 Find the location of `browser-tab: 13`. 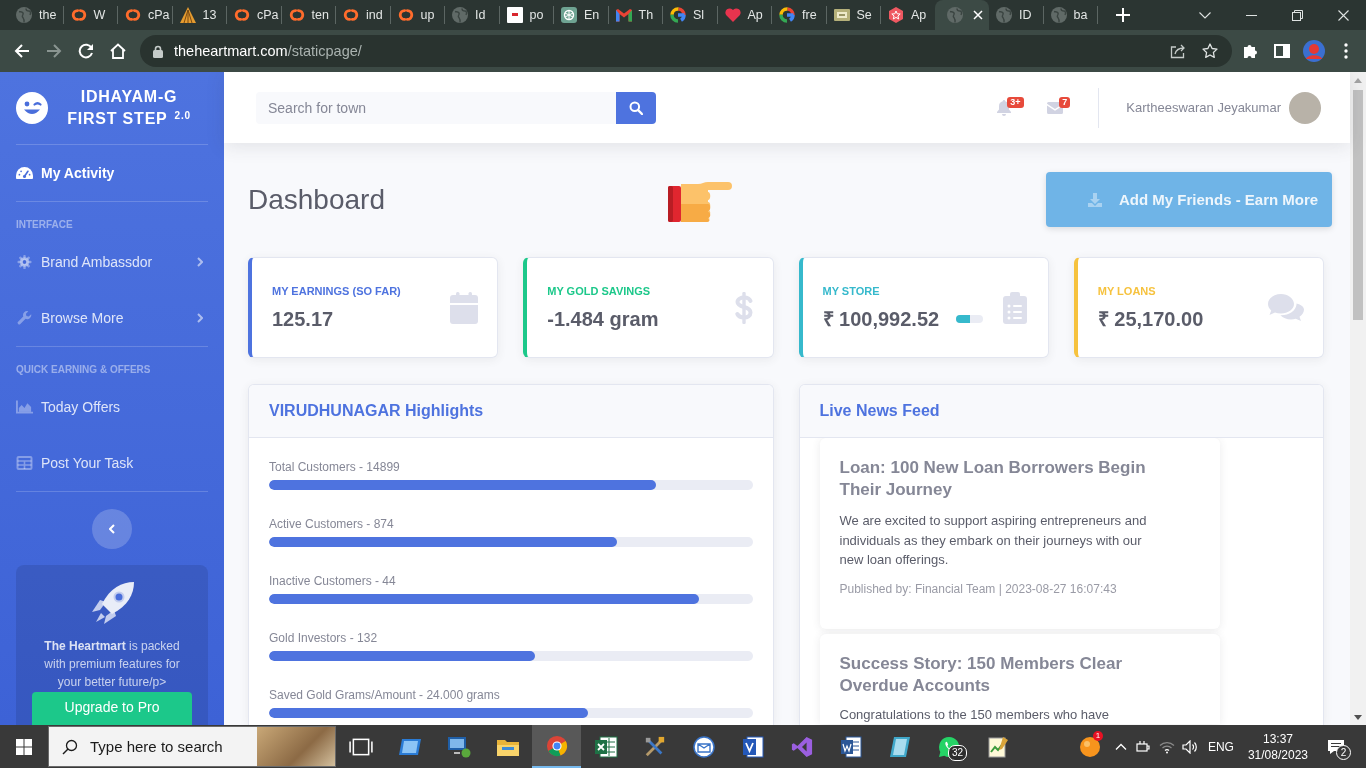

browser-tab: 13 is located at coordinates (199, 15).